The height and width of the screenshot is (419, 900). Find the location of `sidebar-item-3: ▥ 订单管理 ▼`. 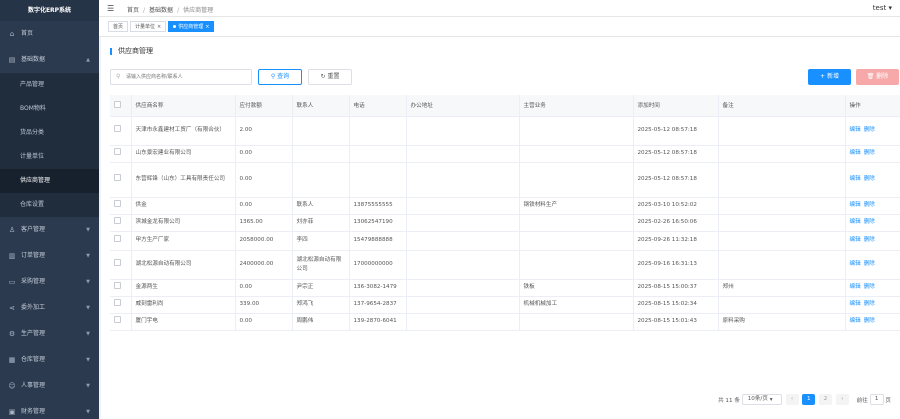

sidebar-item-3: ▥ 订单管理 ▼ is located at coordinates (49, 256).